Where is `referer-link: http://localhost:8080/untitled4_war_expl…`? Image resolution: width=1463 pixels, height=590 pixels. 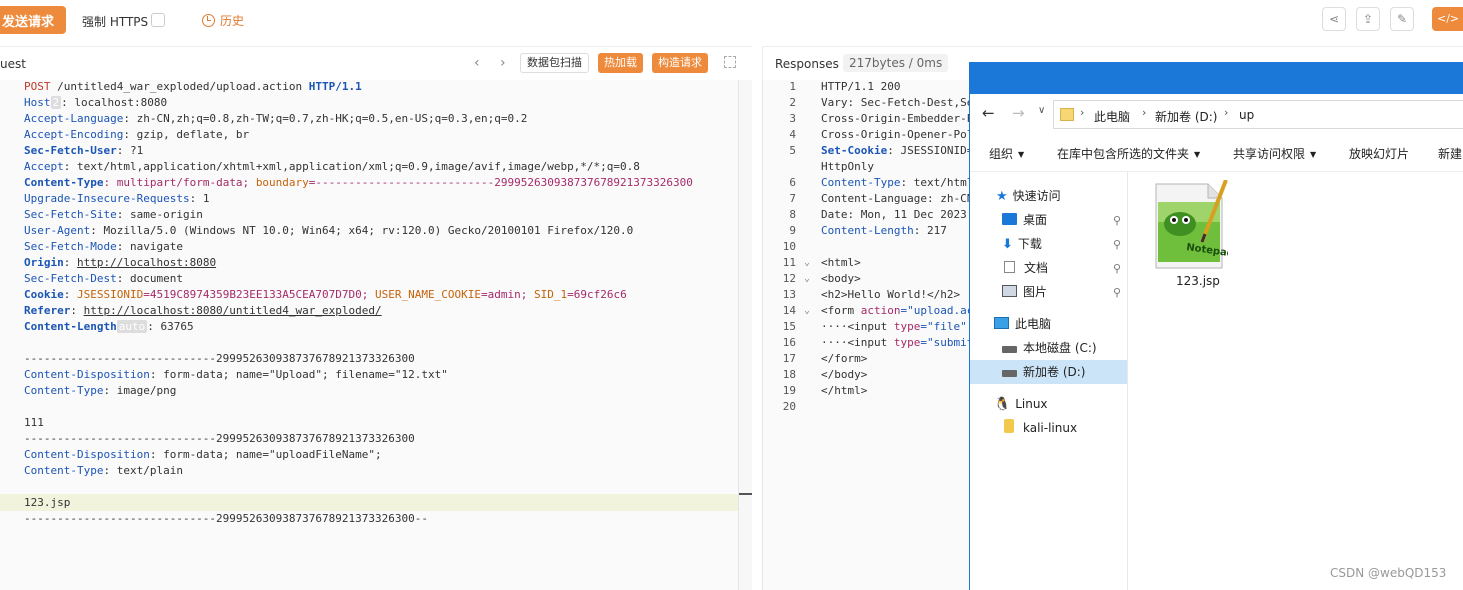 referer-link: http://localhost:8080/untitled4_war_expl… is located at coordinates (233, 310).